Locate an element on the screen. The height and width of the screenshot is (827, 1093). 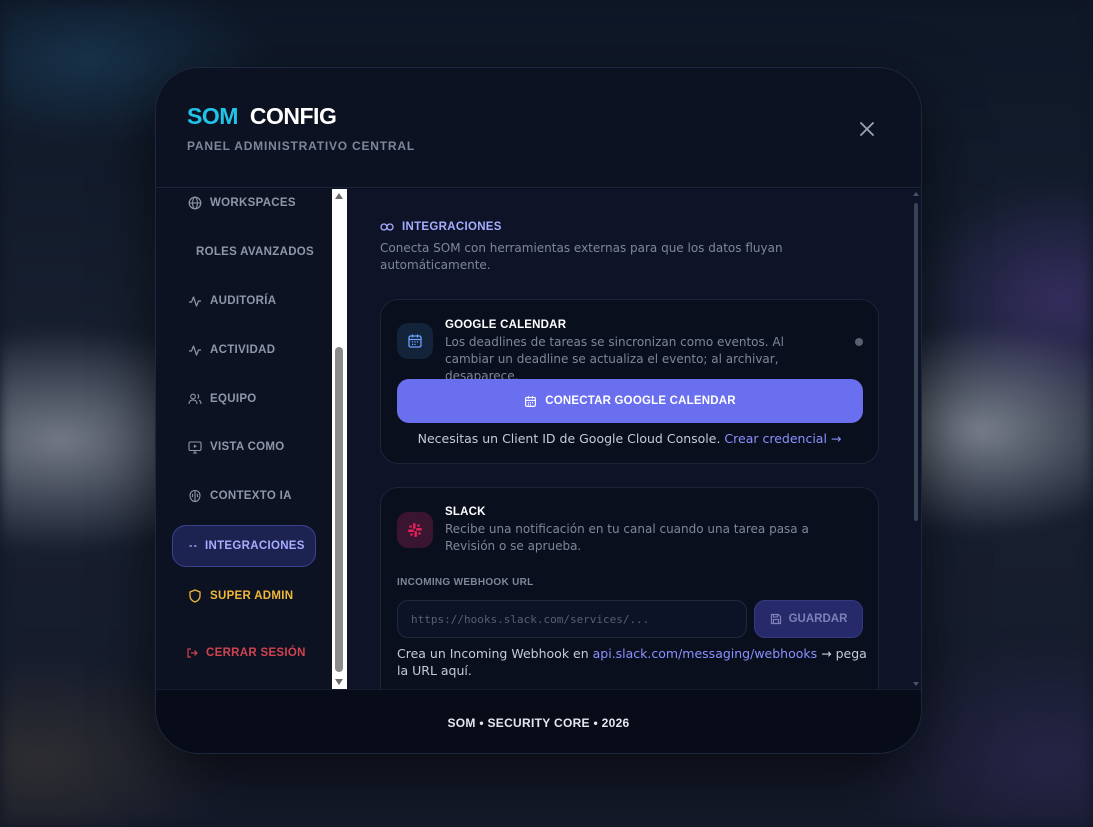
slack-note-pre: Crea un Incoming Webhook en is located at coordinates (493, 653).